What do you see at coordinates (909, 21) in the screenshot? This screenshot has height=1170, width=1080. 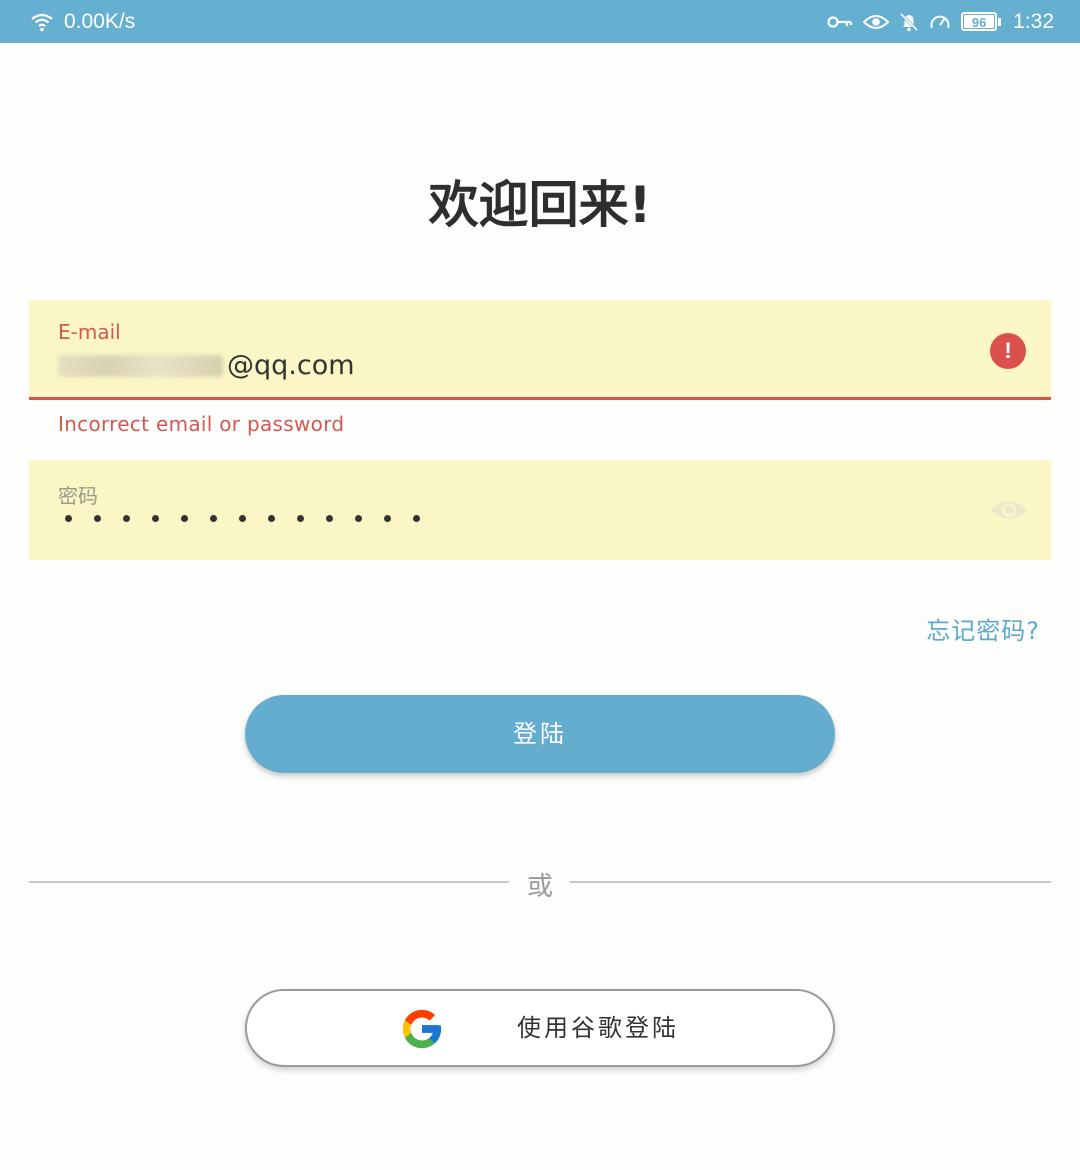 I see `bell-off-icon` at bounding box center [909, 21].